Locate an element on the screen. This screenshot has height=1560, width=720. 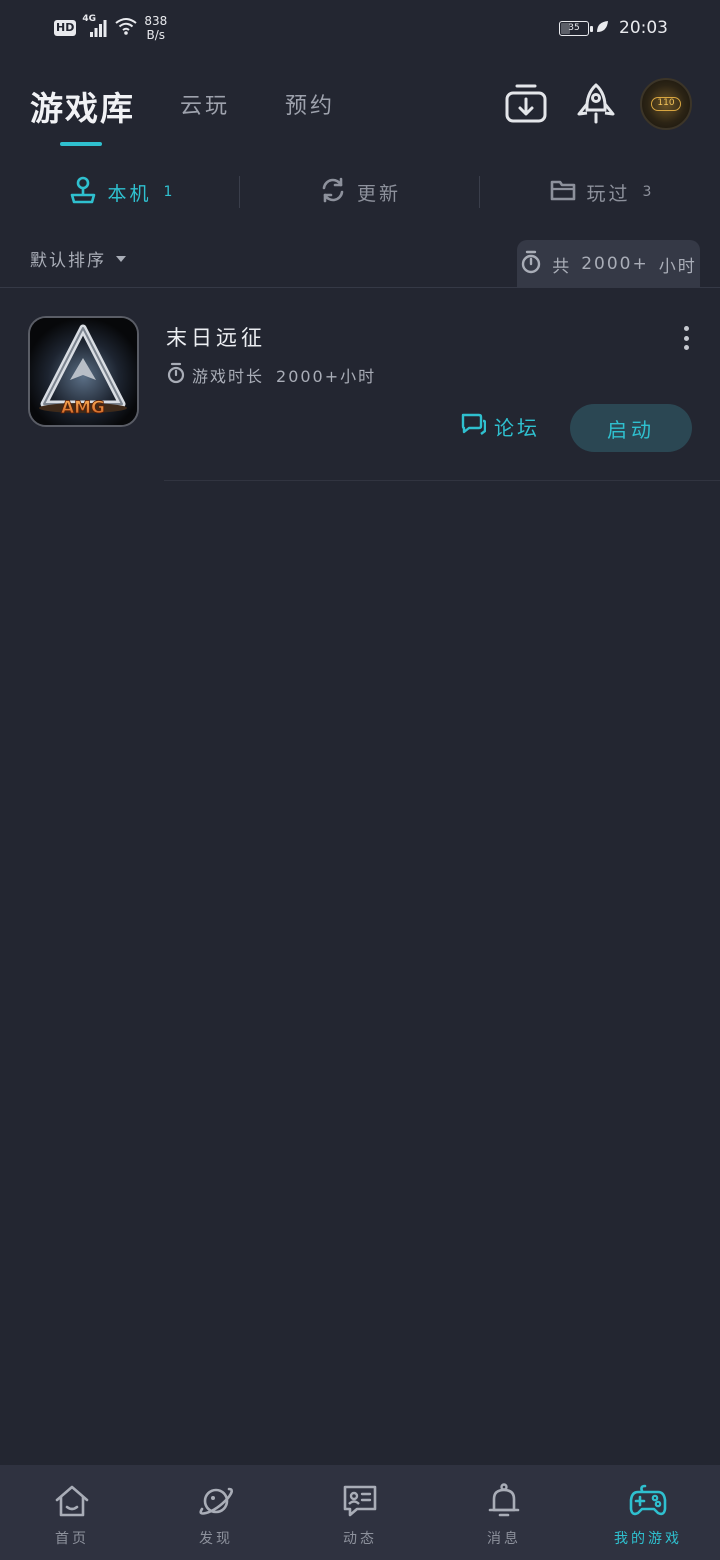
wifi-icon is located at coordinates (126, 28).